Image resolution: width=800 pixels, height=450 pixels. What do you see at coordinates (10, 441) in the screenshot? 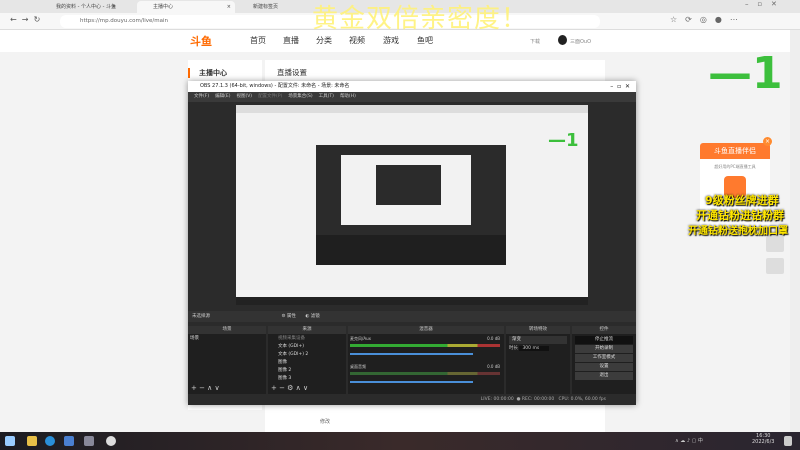
I see `start-icon` at bounding box center [10, 441].